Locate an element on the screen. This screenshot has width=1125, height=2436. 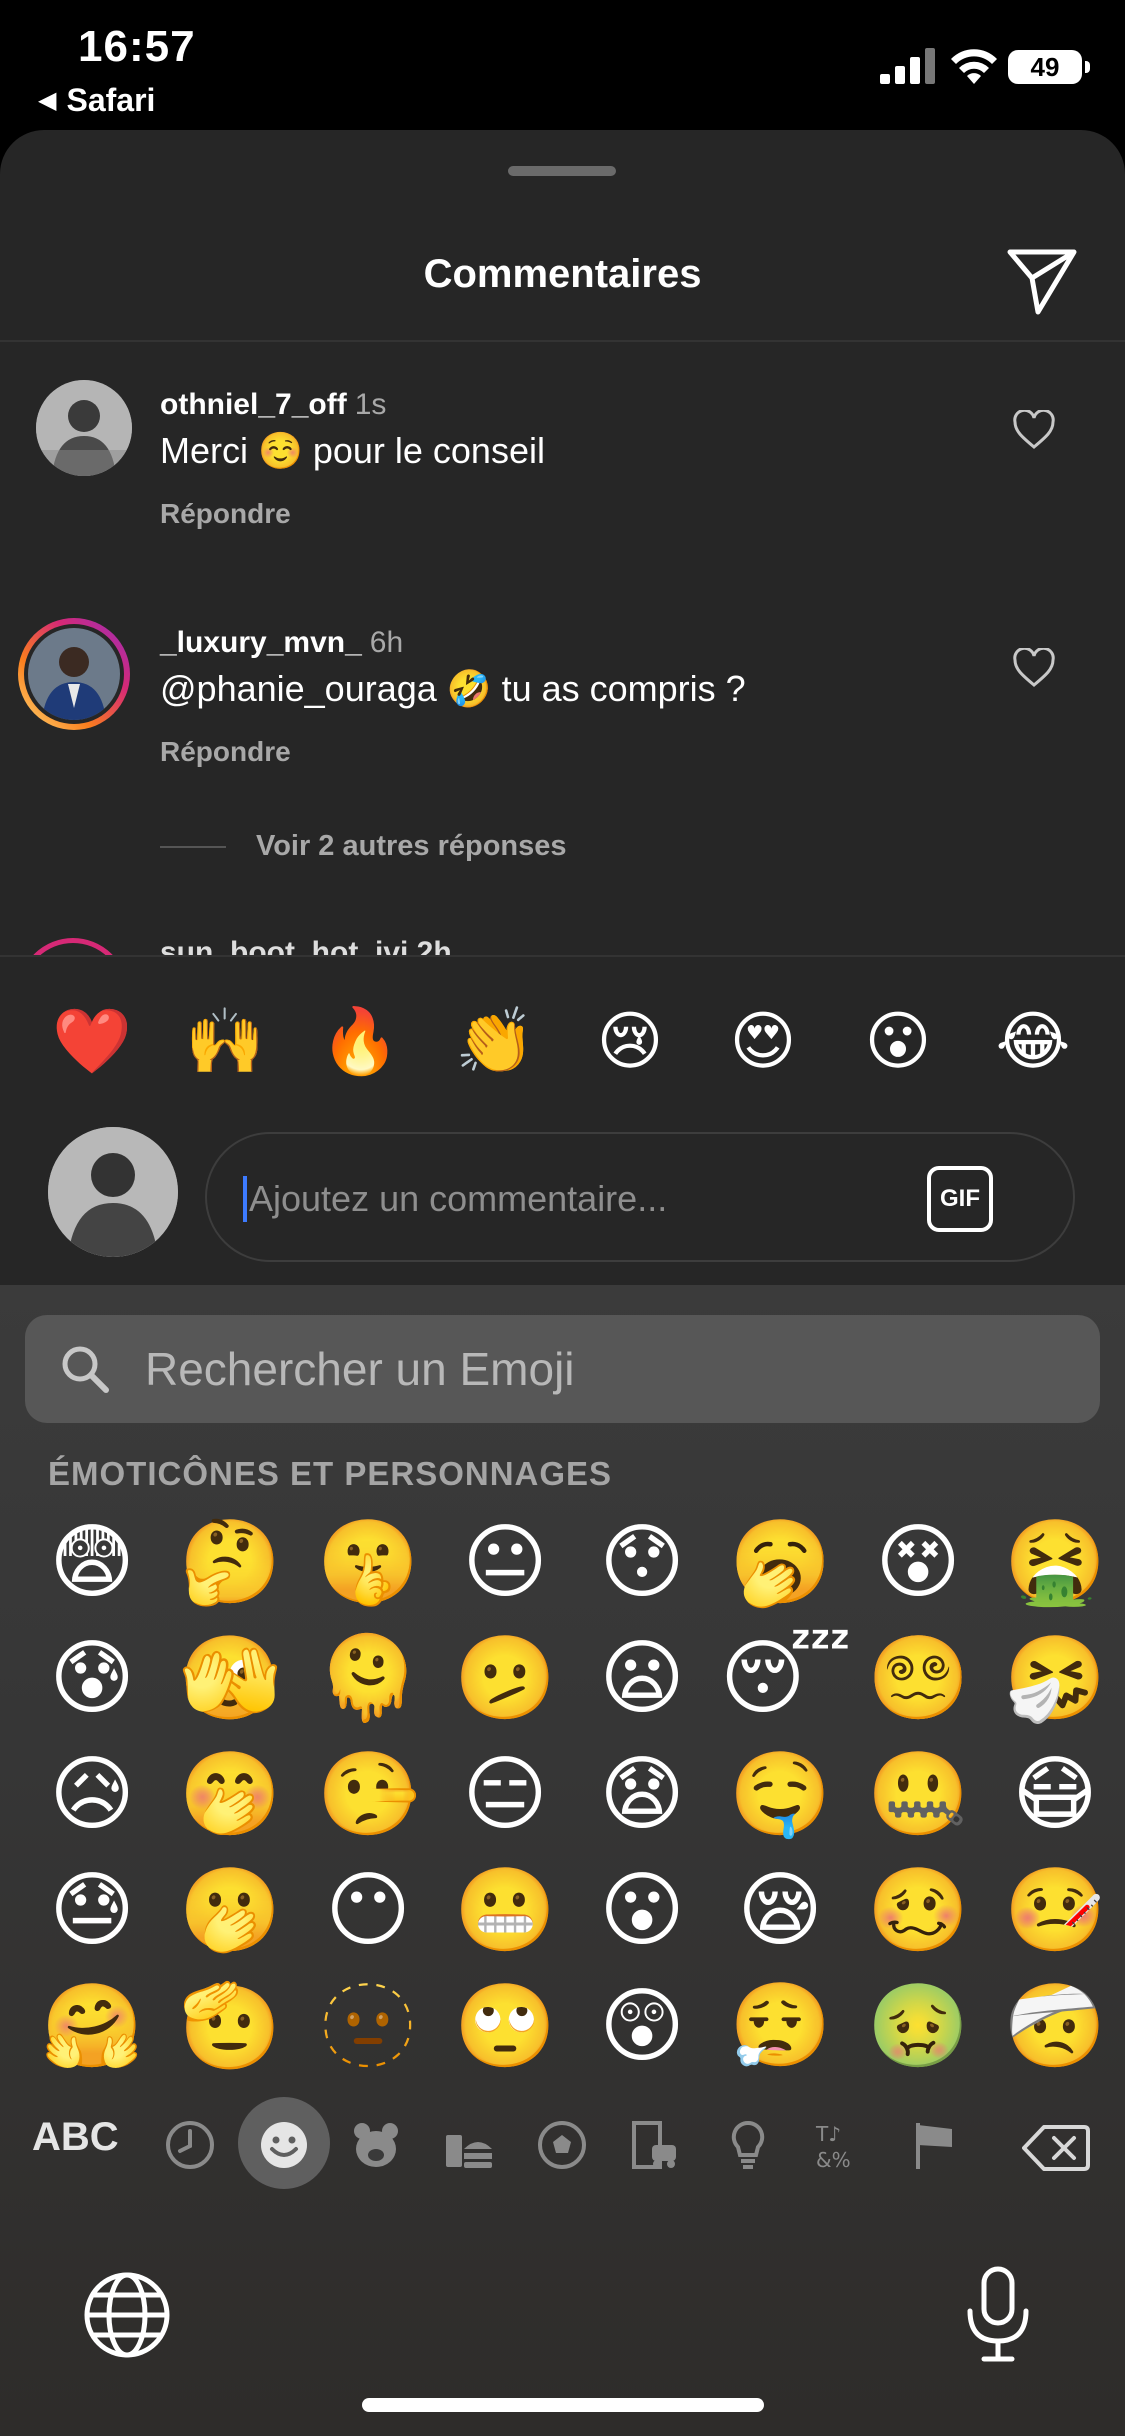
commenter-avatar-story-ring is located at coordinates (74, 674).